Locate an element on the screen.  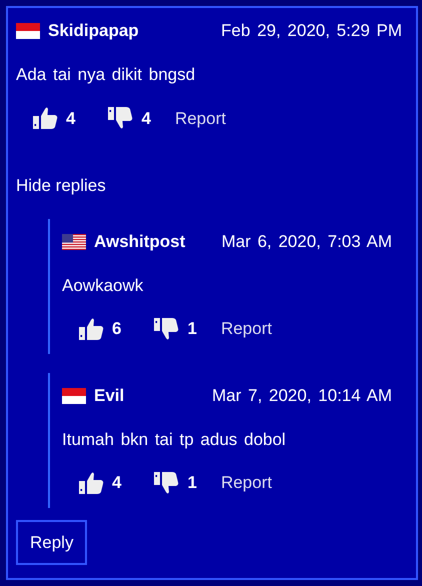
author-name: Evil is located at coordinates (109, 395).